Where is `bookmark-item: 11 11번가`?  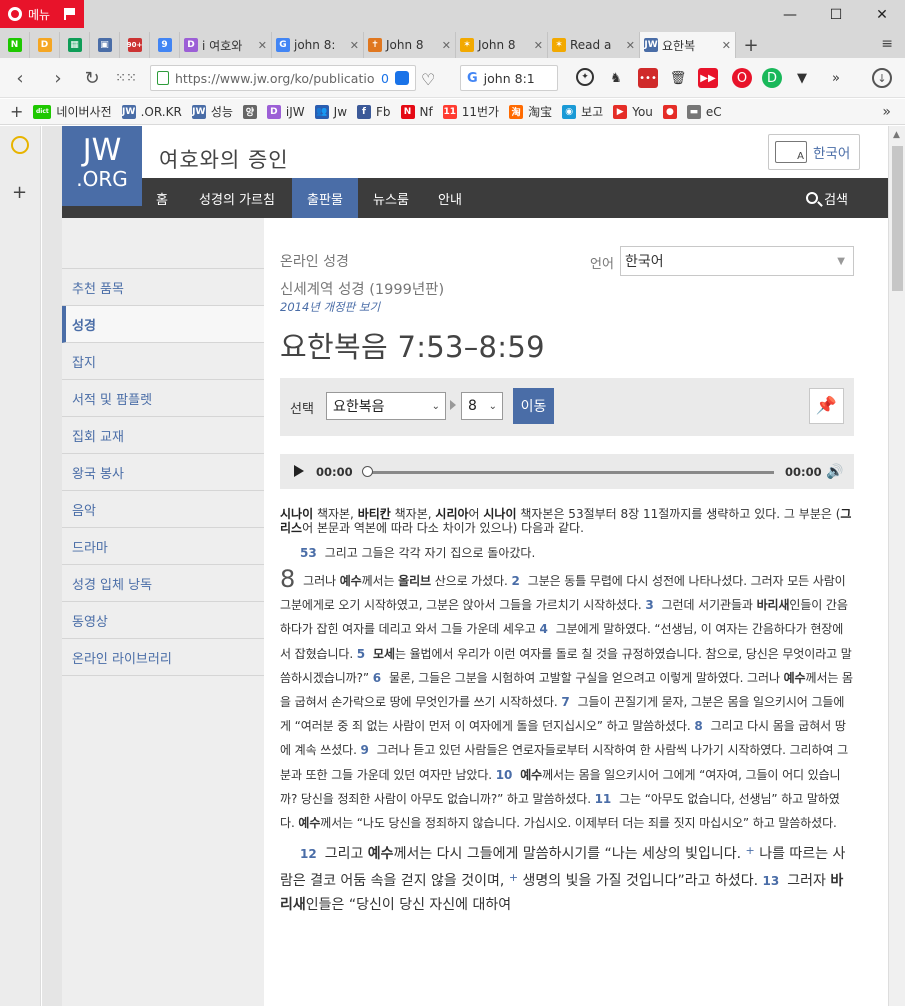 bookmark-item: 11 11번가 is located at coordinates (470, 111).